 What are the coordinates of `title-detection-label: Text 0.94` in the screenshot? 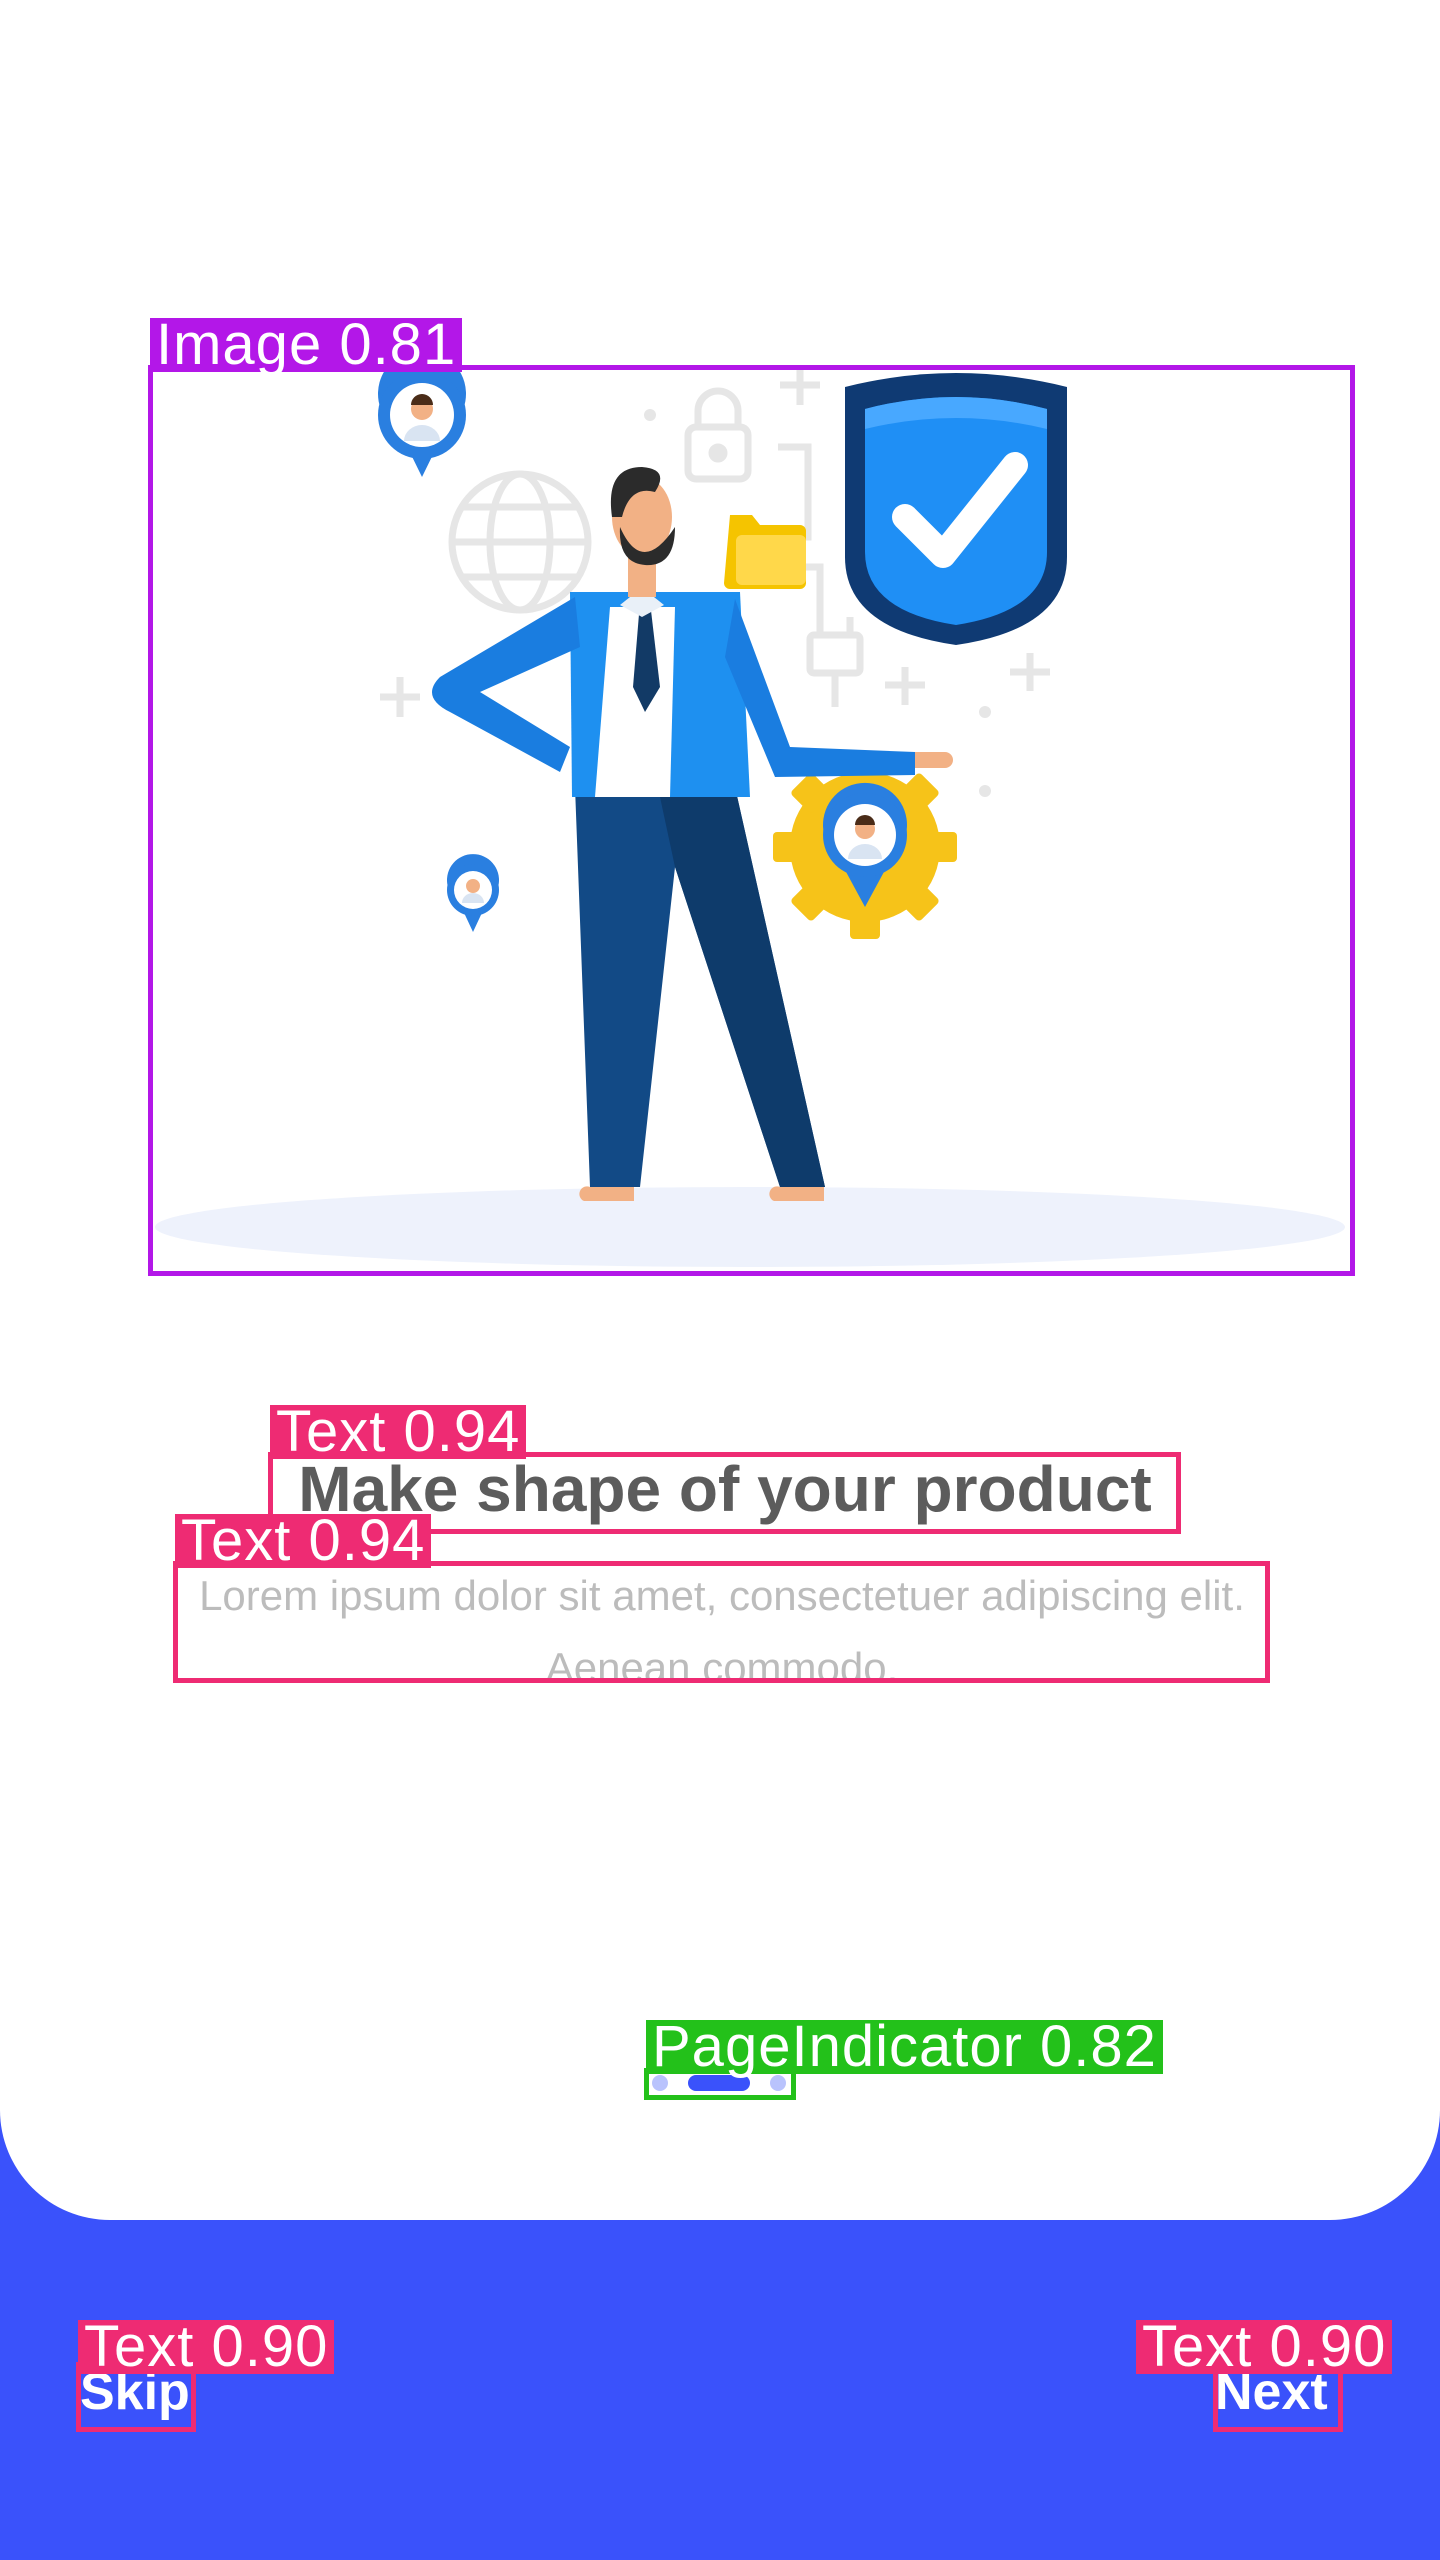 It's located at (398, 1432).